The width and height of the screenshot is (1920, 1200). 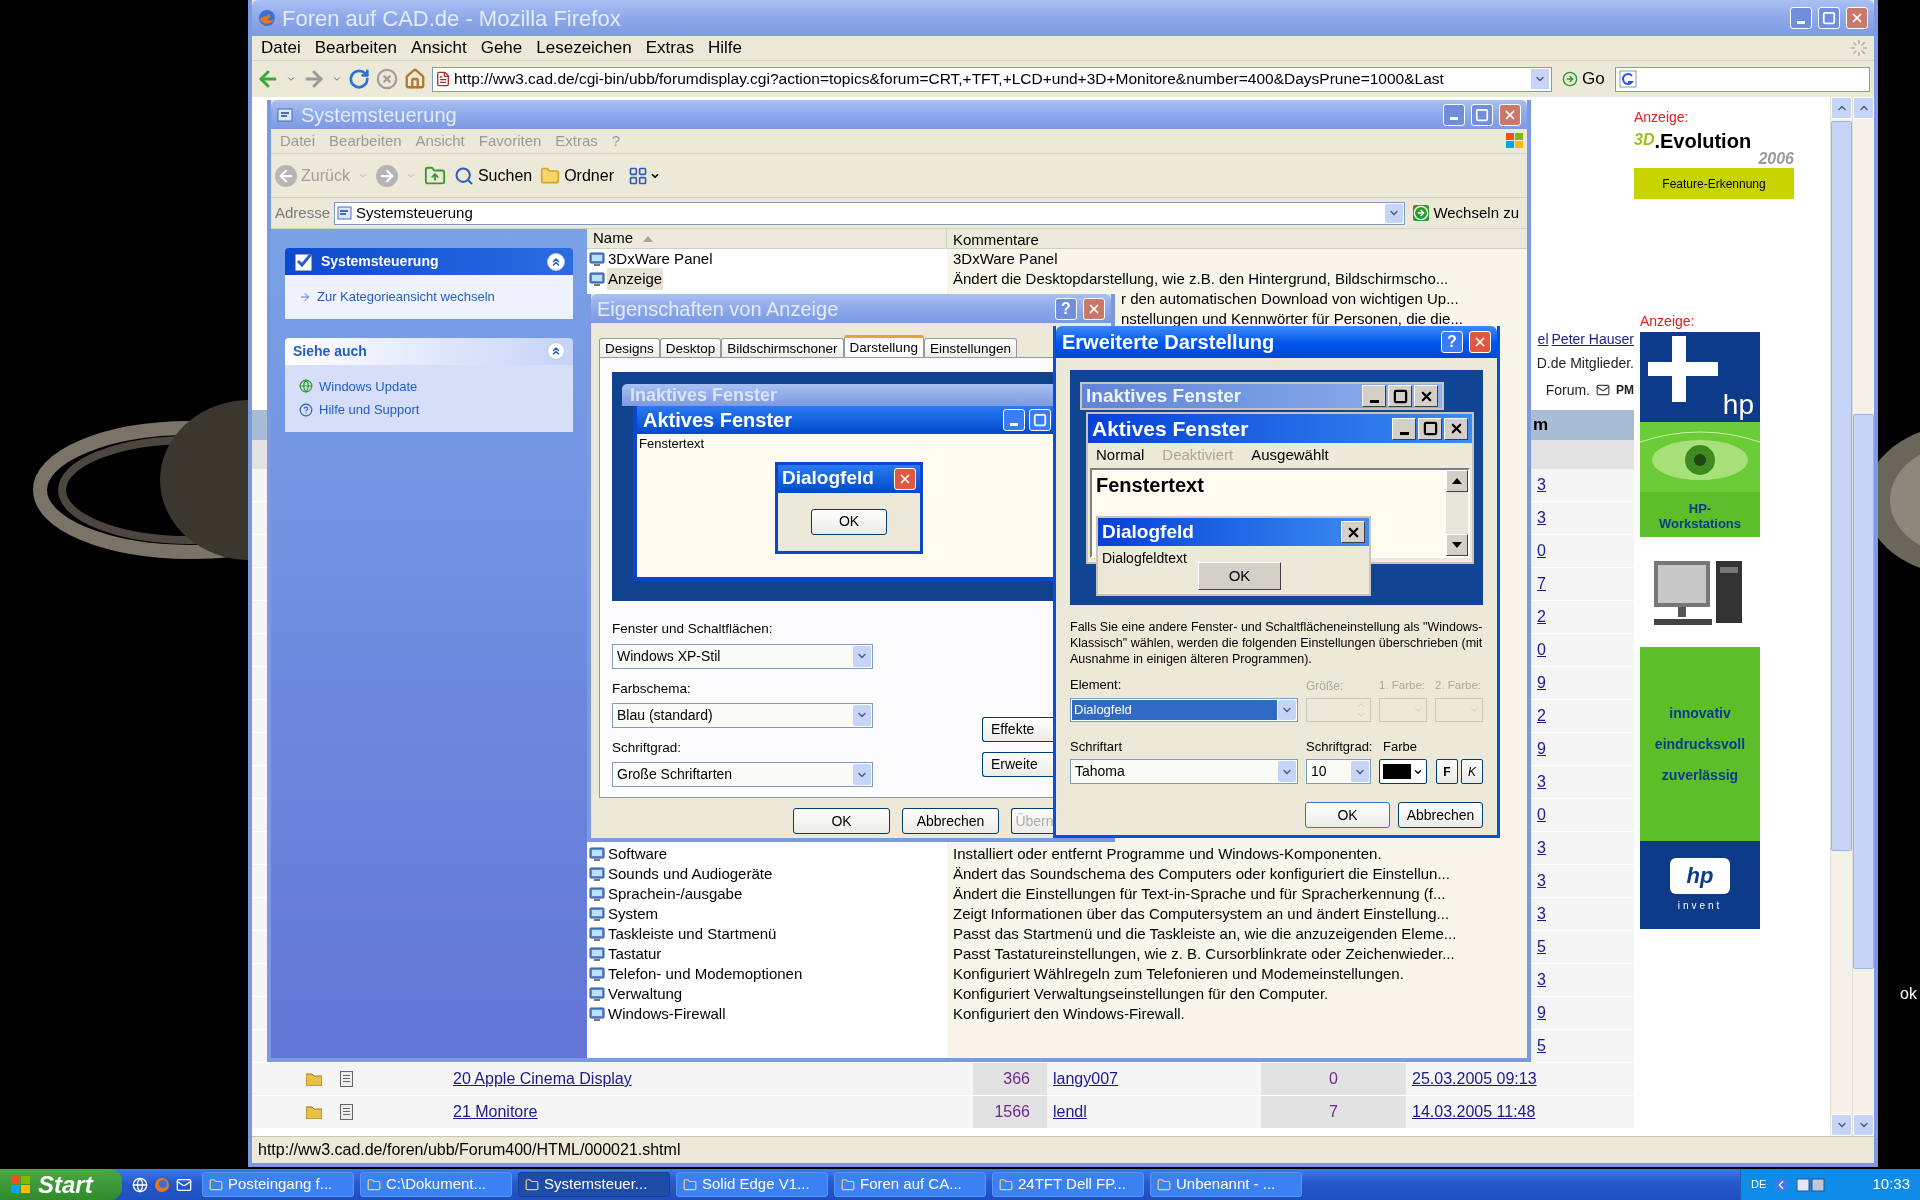 What do you see at coordinates (1759, 1184) in the screenshot?
I see `language-indicator: DE` at bounding box center [1759, 1184].